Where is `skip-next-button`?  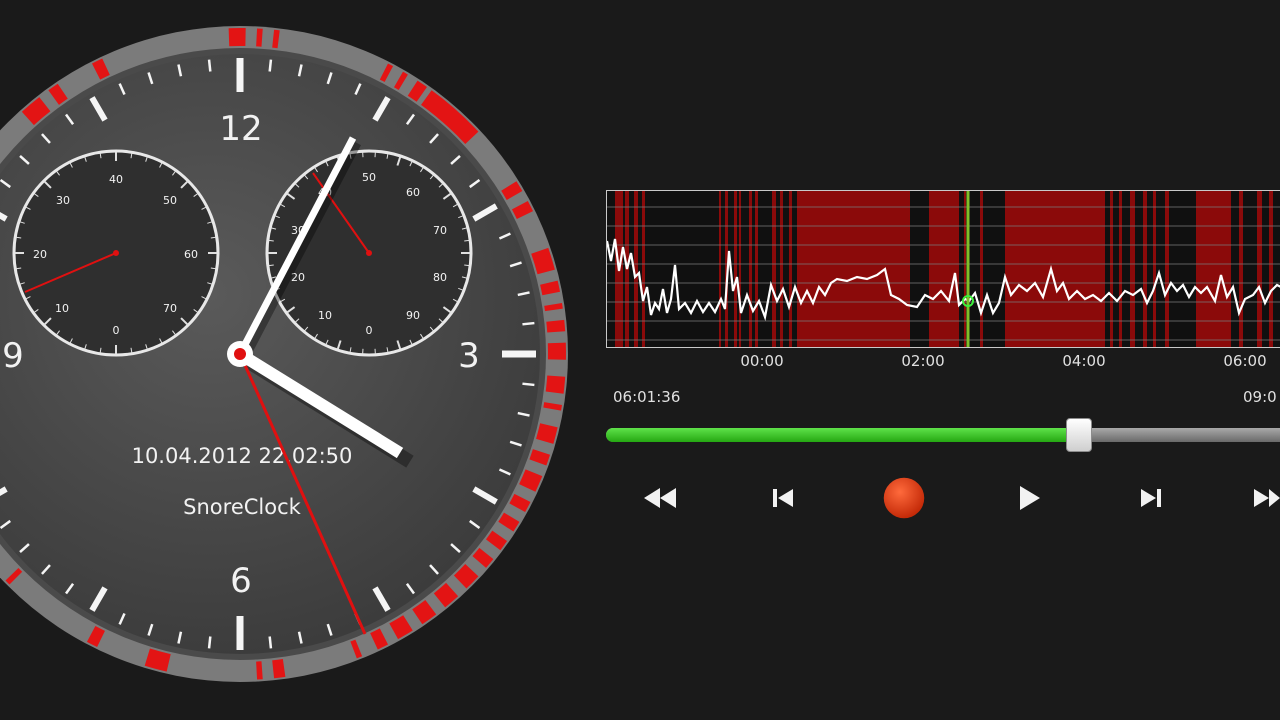
skip-next-button is located at coordinates (1152, 498).